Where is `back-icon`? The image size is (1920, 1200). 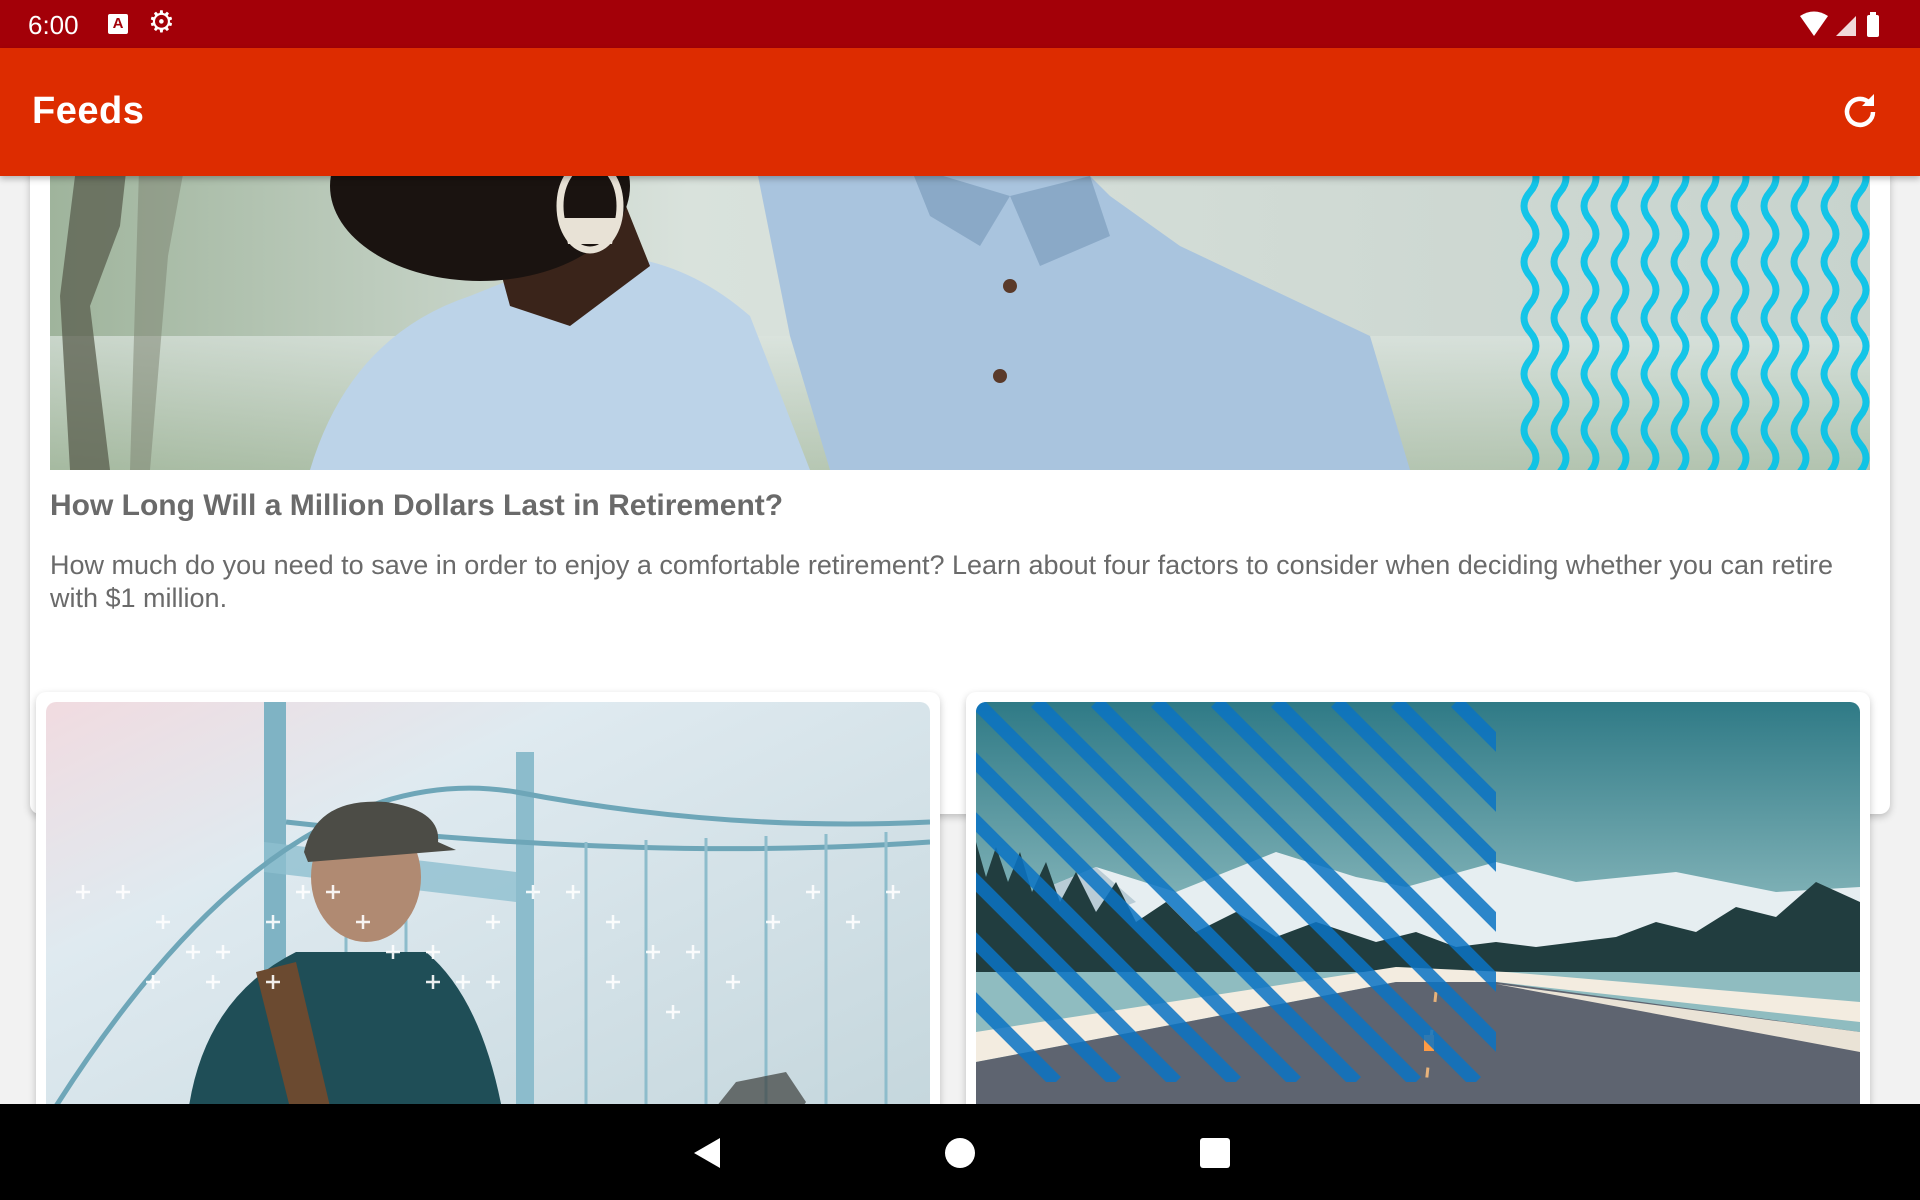
back-icon is located at coordinates (707, 1153).